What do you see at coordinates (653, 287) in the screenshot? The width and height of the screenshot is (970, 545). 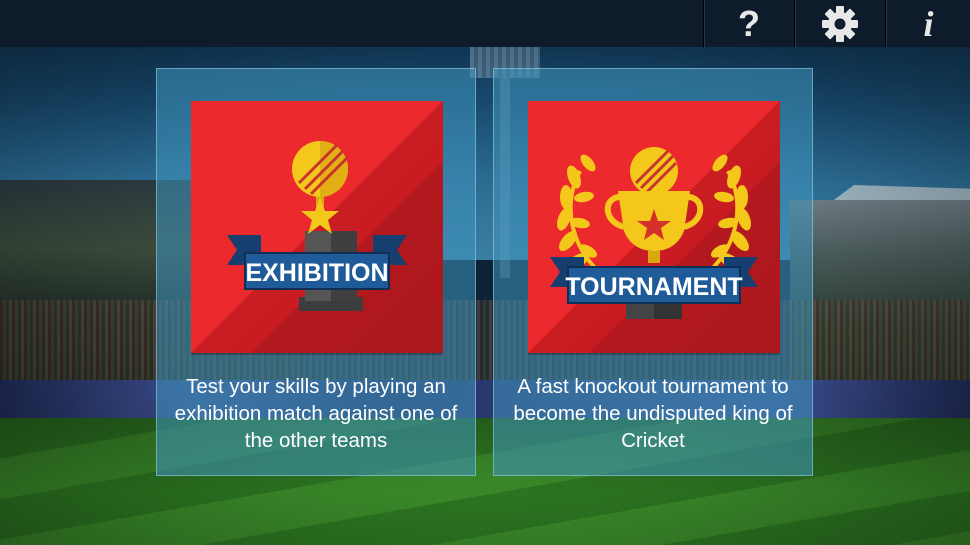 I see `tournament-title: TOURNAMENT` at bounding box center [653, 287].